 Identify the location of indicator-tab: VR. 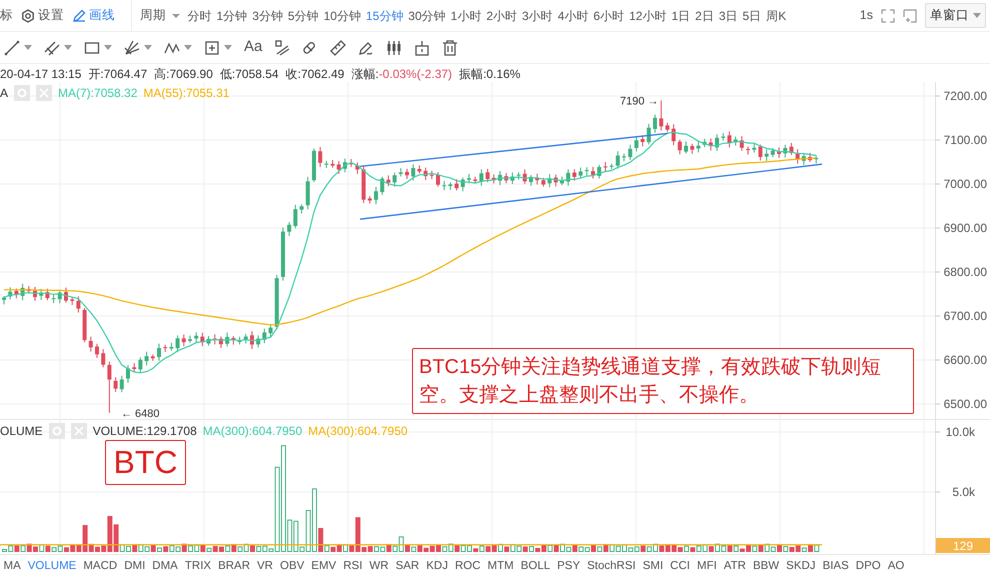
(265, 567).